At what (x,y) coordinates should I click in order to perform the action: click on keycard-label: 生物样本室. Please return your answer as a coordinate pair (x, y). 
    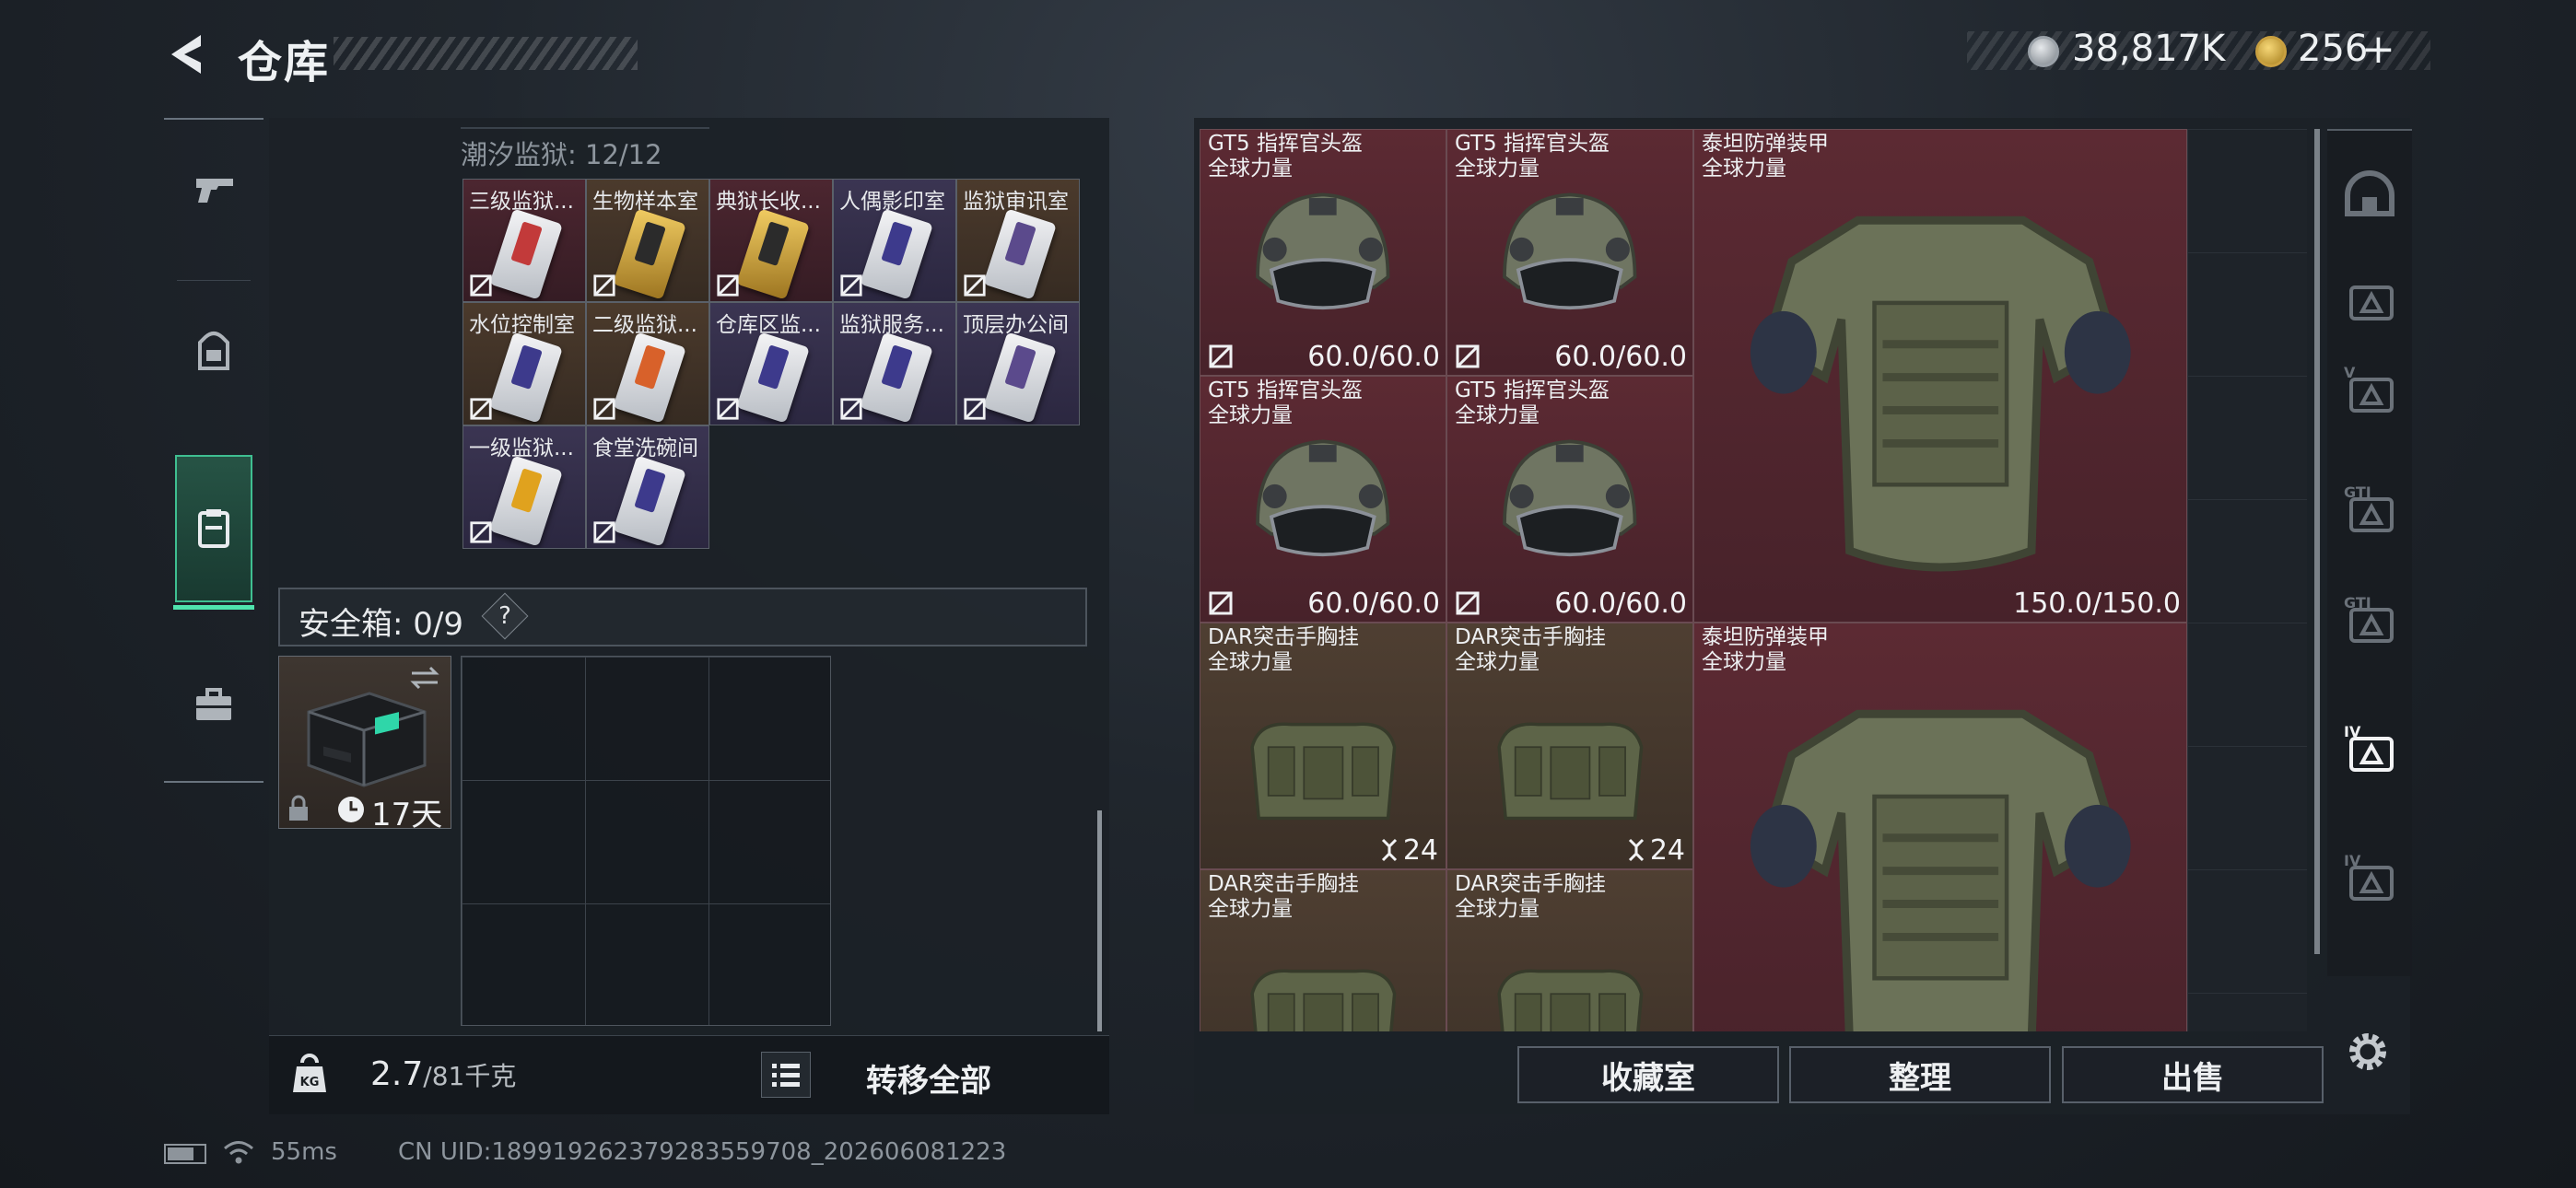
    Looking at the image, I should click on (645, 202).